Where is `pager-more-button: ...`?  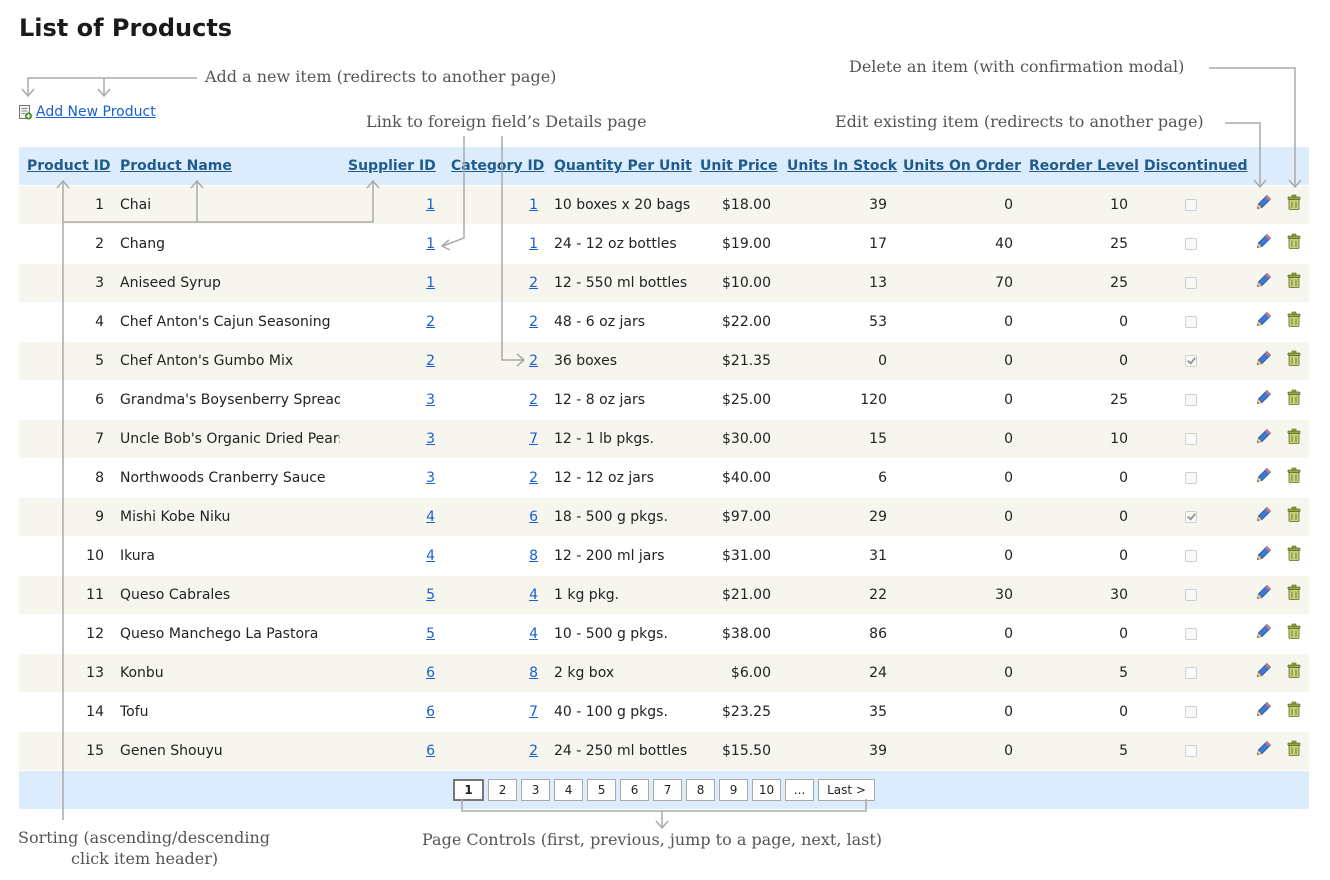 pager-more-button: ... is located at coordinates (800, 790).